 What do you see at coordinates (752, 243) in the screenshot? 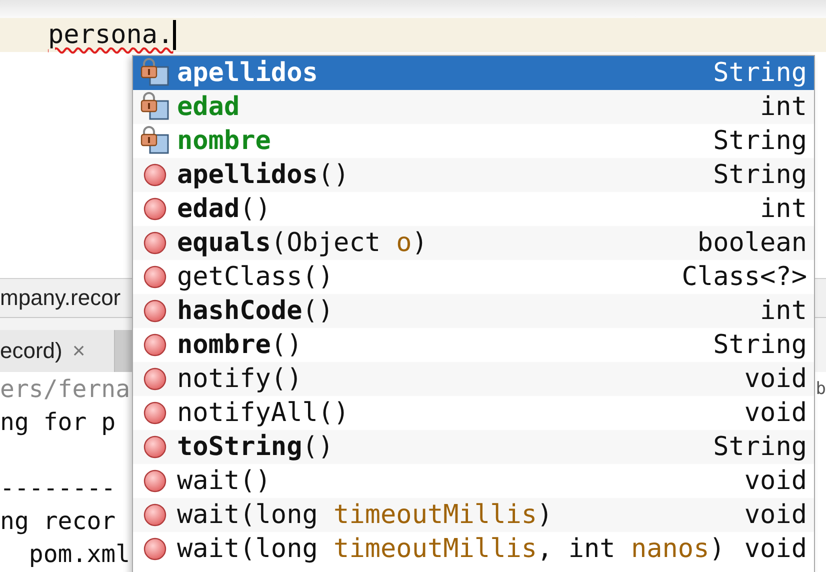
I see `return-type: boolean` at bounding box center [752, 243].